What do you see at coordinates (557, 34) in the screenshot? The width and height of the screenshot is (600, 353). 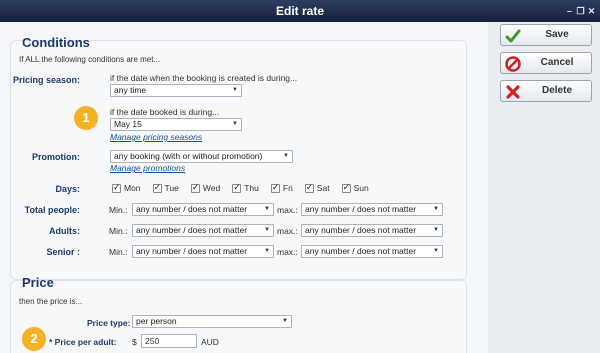 I see `save-label: Save` at bounding box center [557, 34].